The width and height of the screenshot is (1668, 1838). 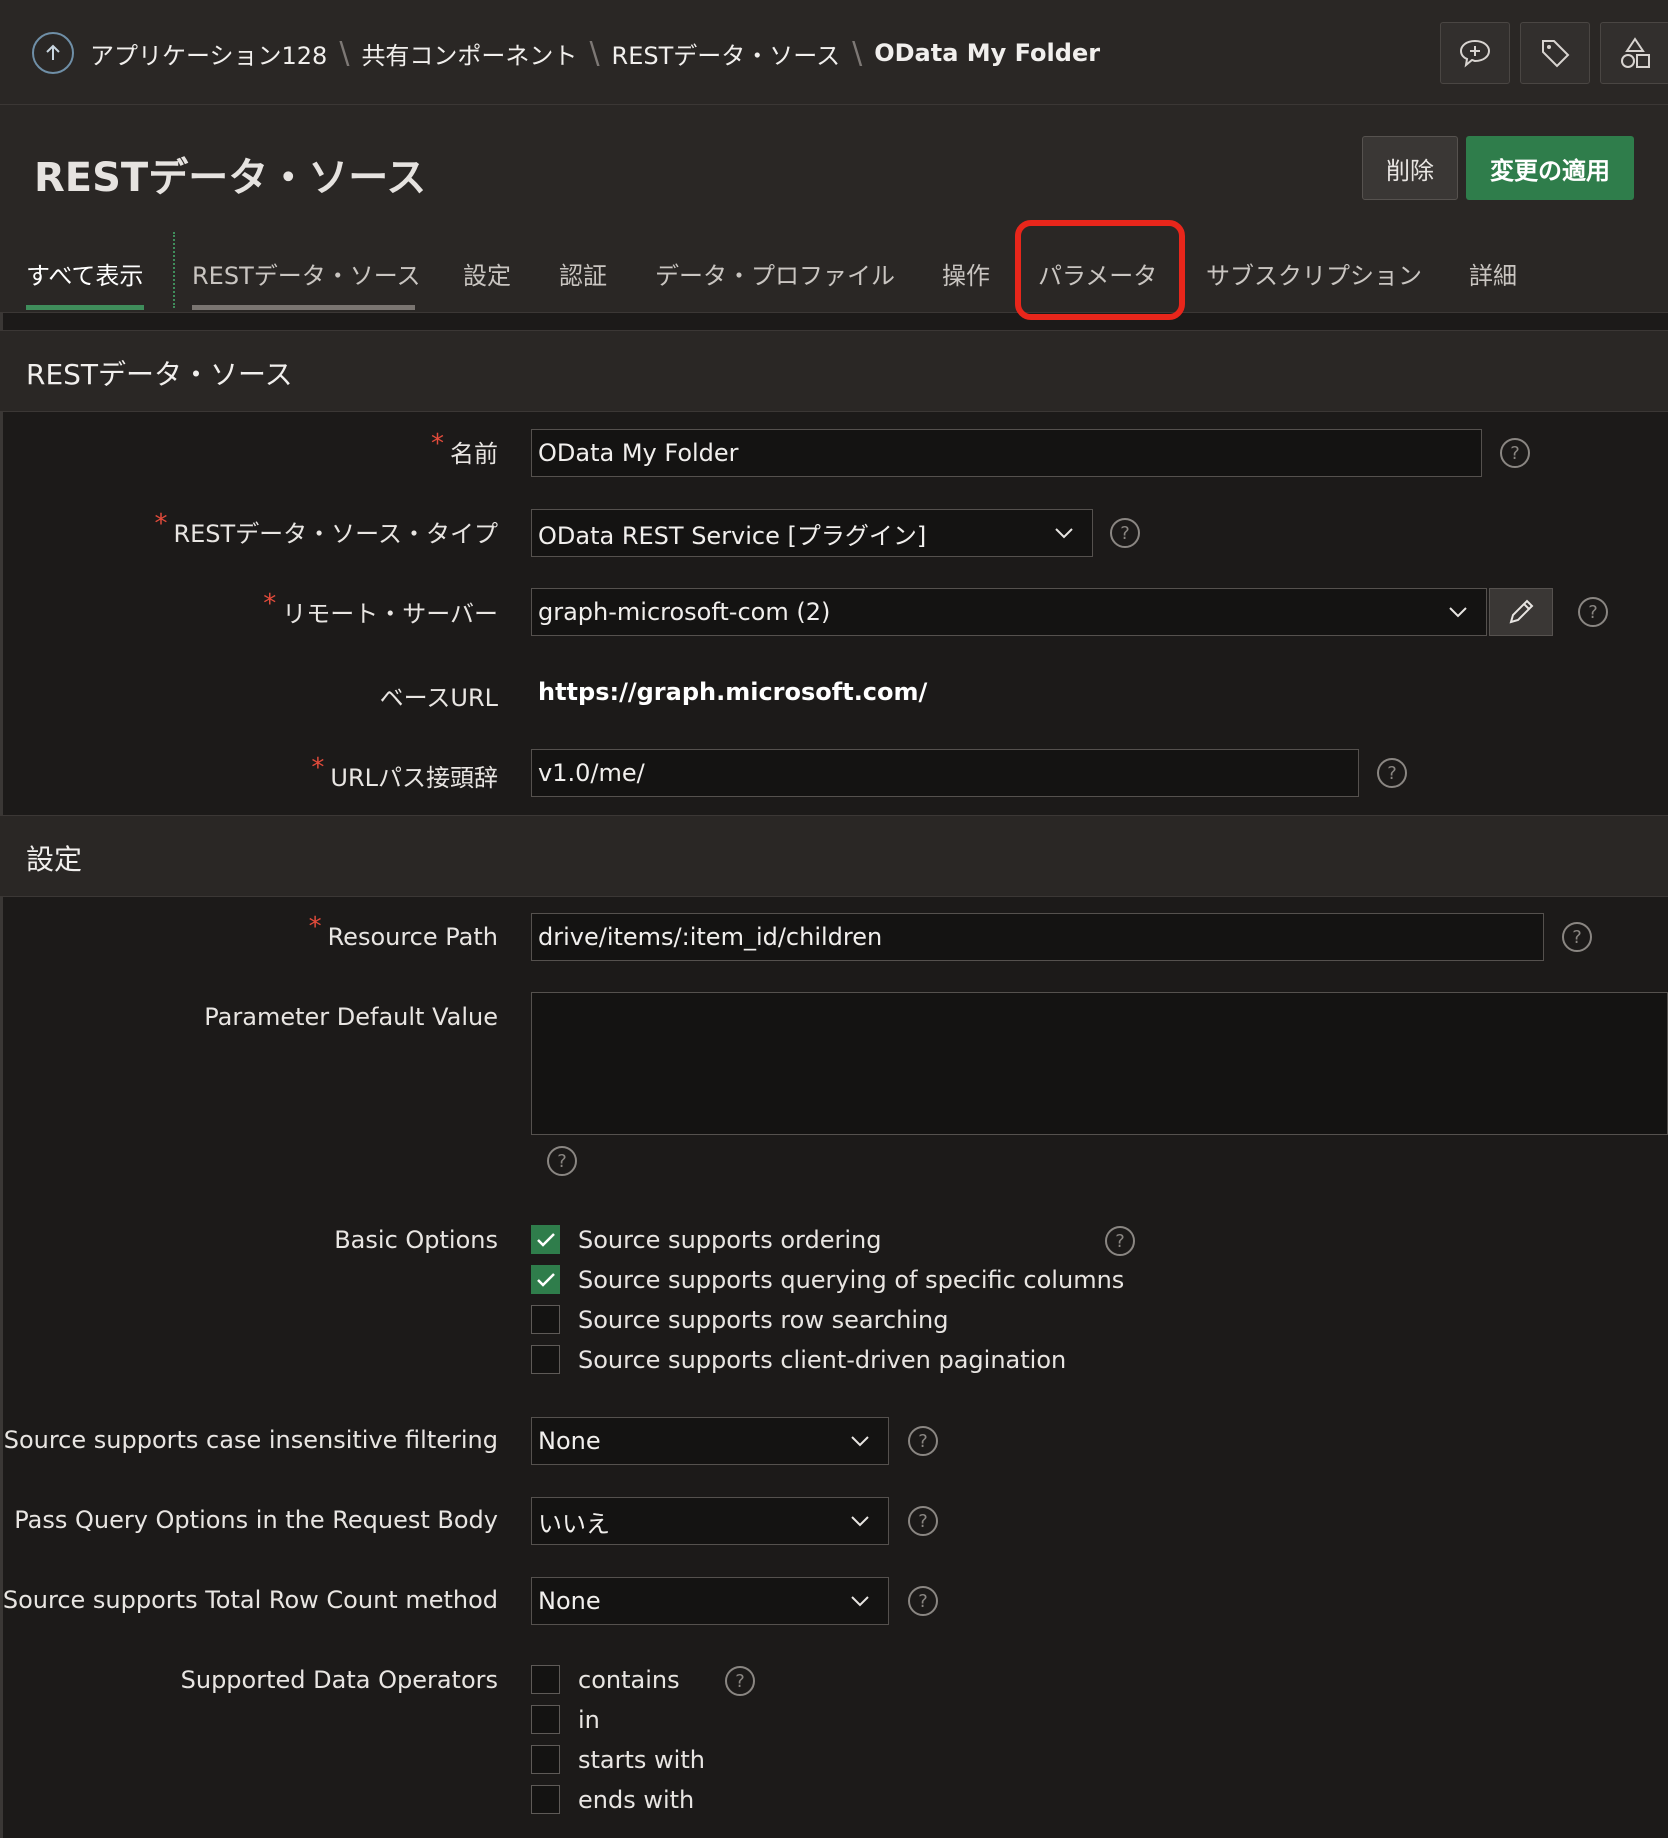 I want to click on tab-authentication: 認証, so click(x=583, y=273).